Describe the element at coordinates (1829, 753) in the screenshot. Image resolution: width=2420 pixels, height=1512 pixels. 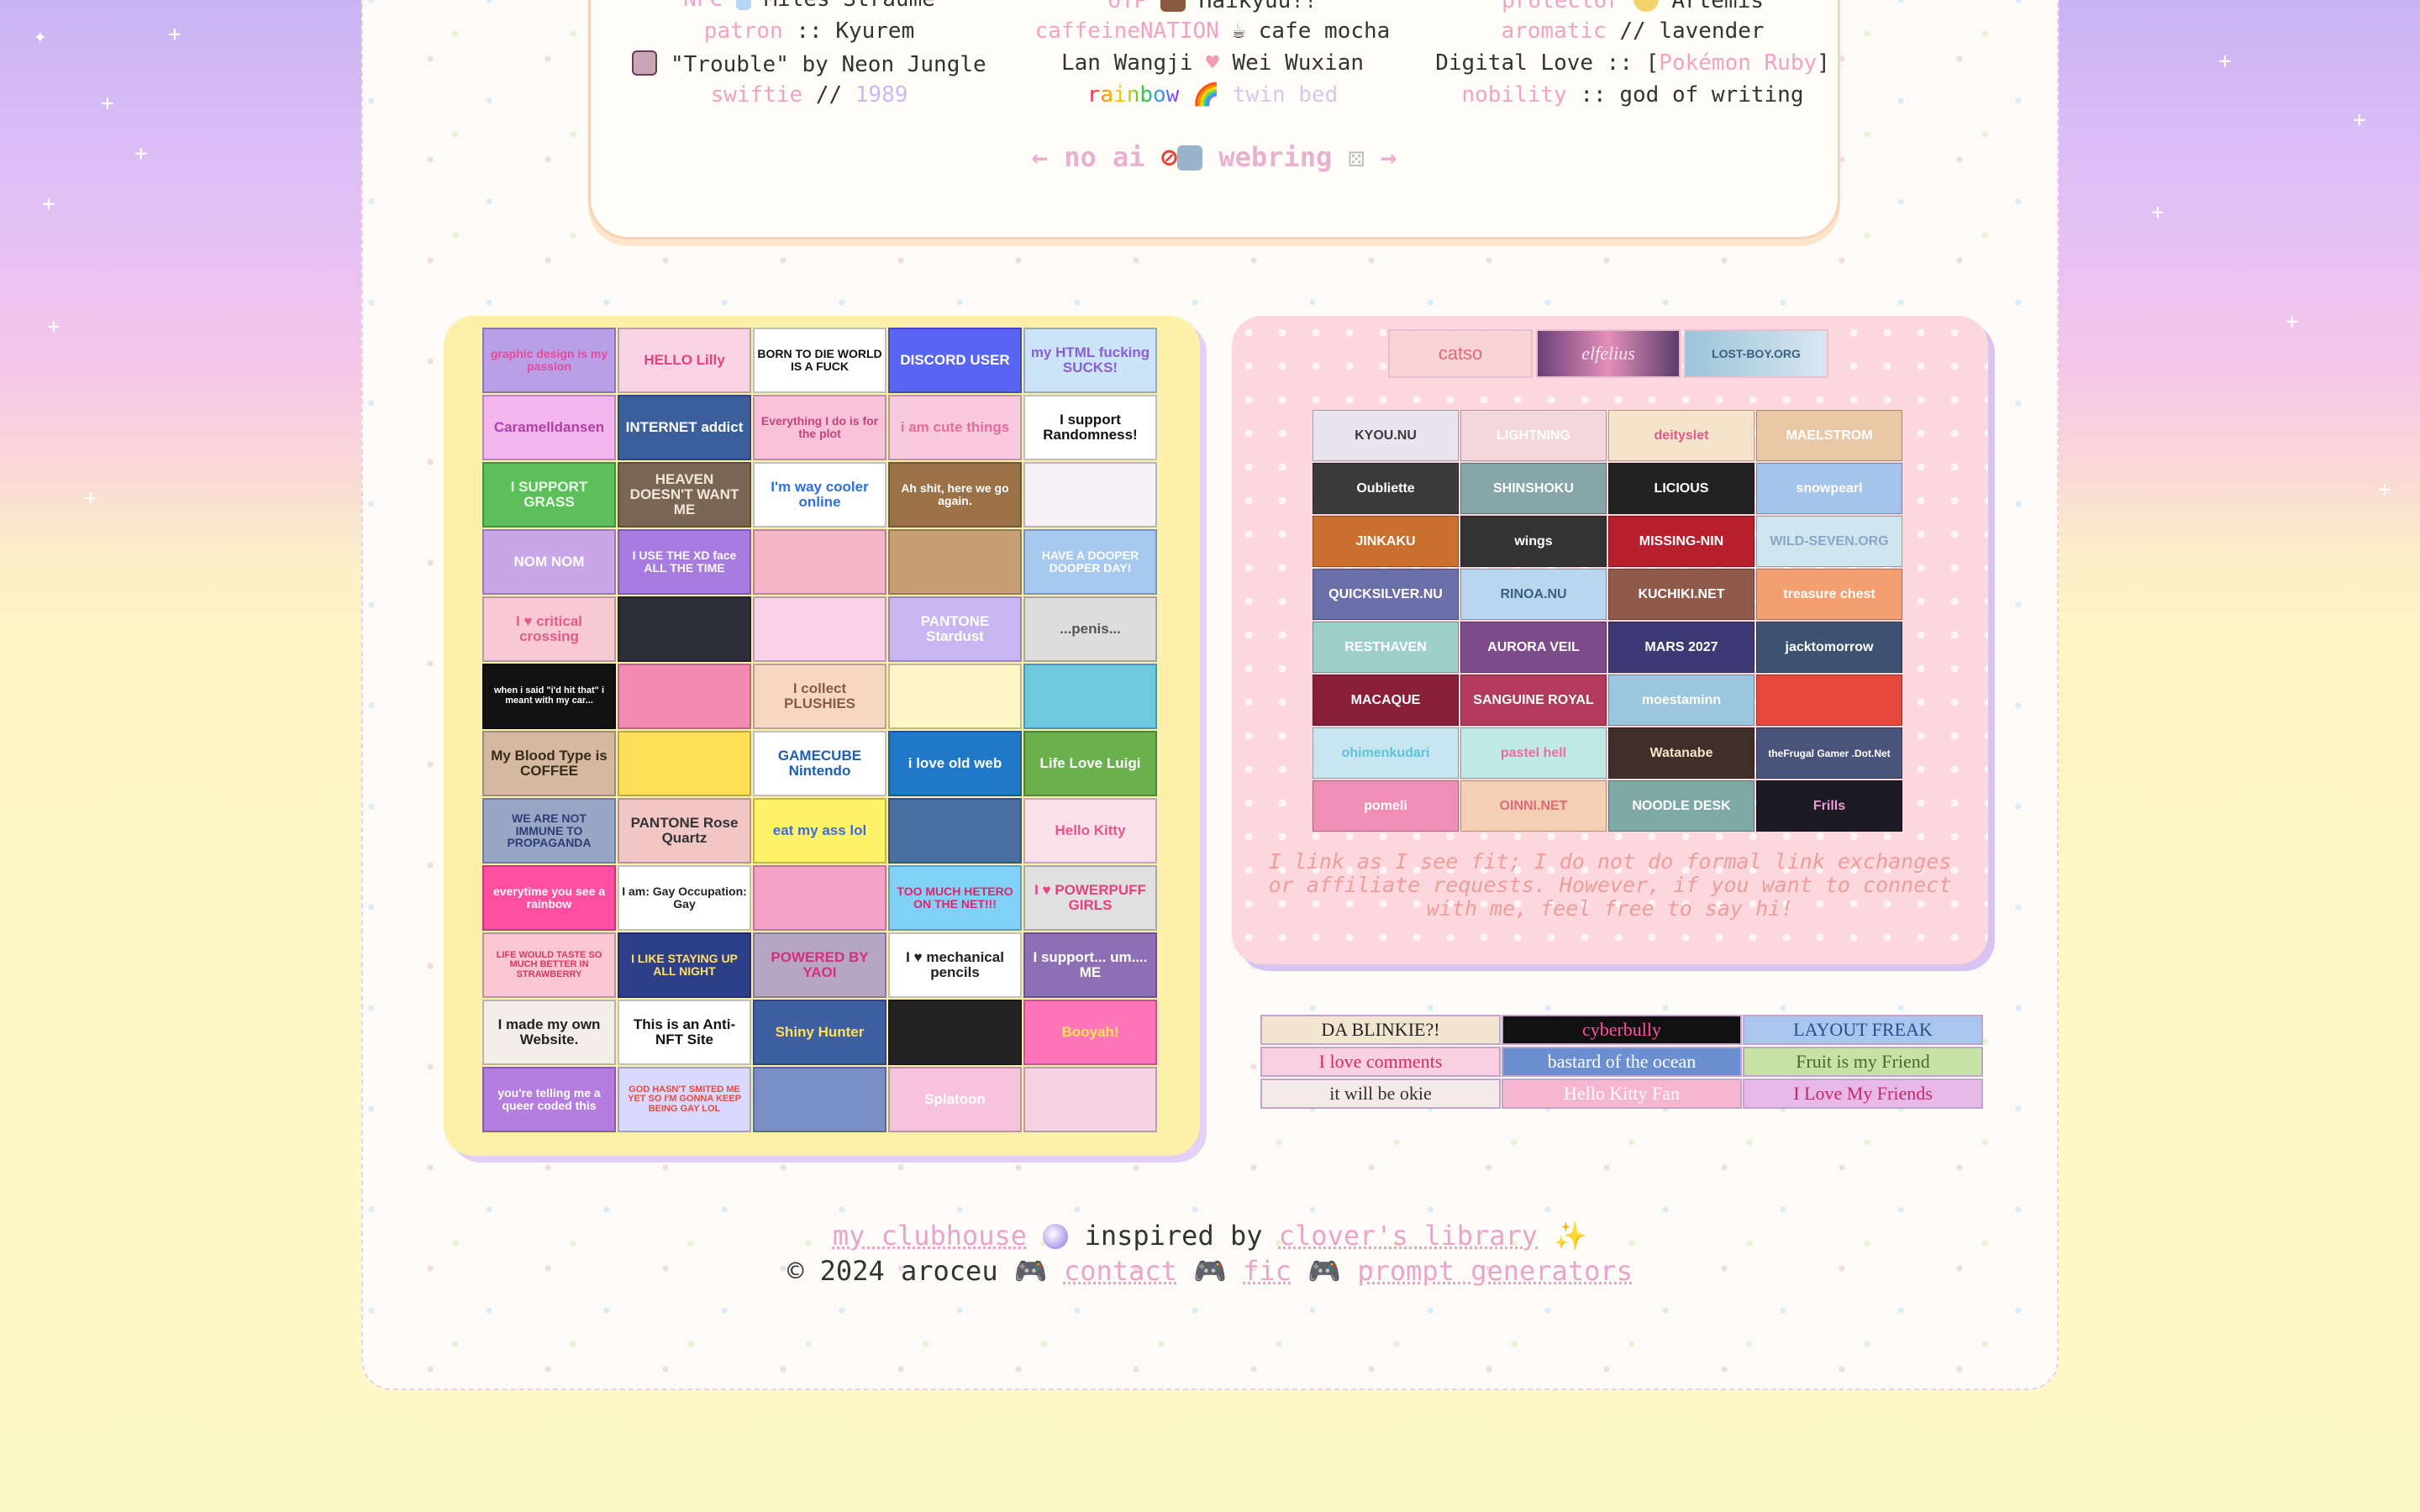
I see `link-button: theFrugal Gamer .Dot.Net` at that location.